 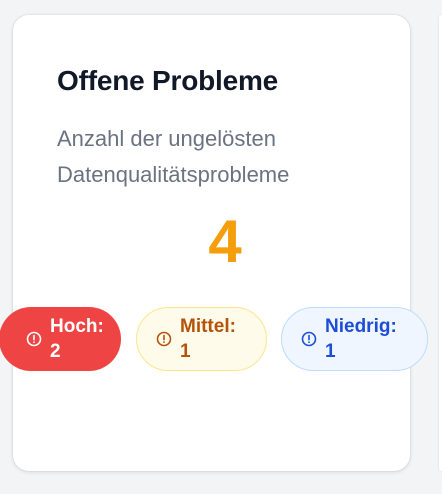 What do you see at coordinates (77, 326) in the screenshot?
I see `severity-label: Hoch:` at bounding box center [77, 326].